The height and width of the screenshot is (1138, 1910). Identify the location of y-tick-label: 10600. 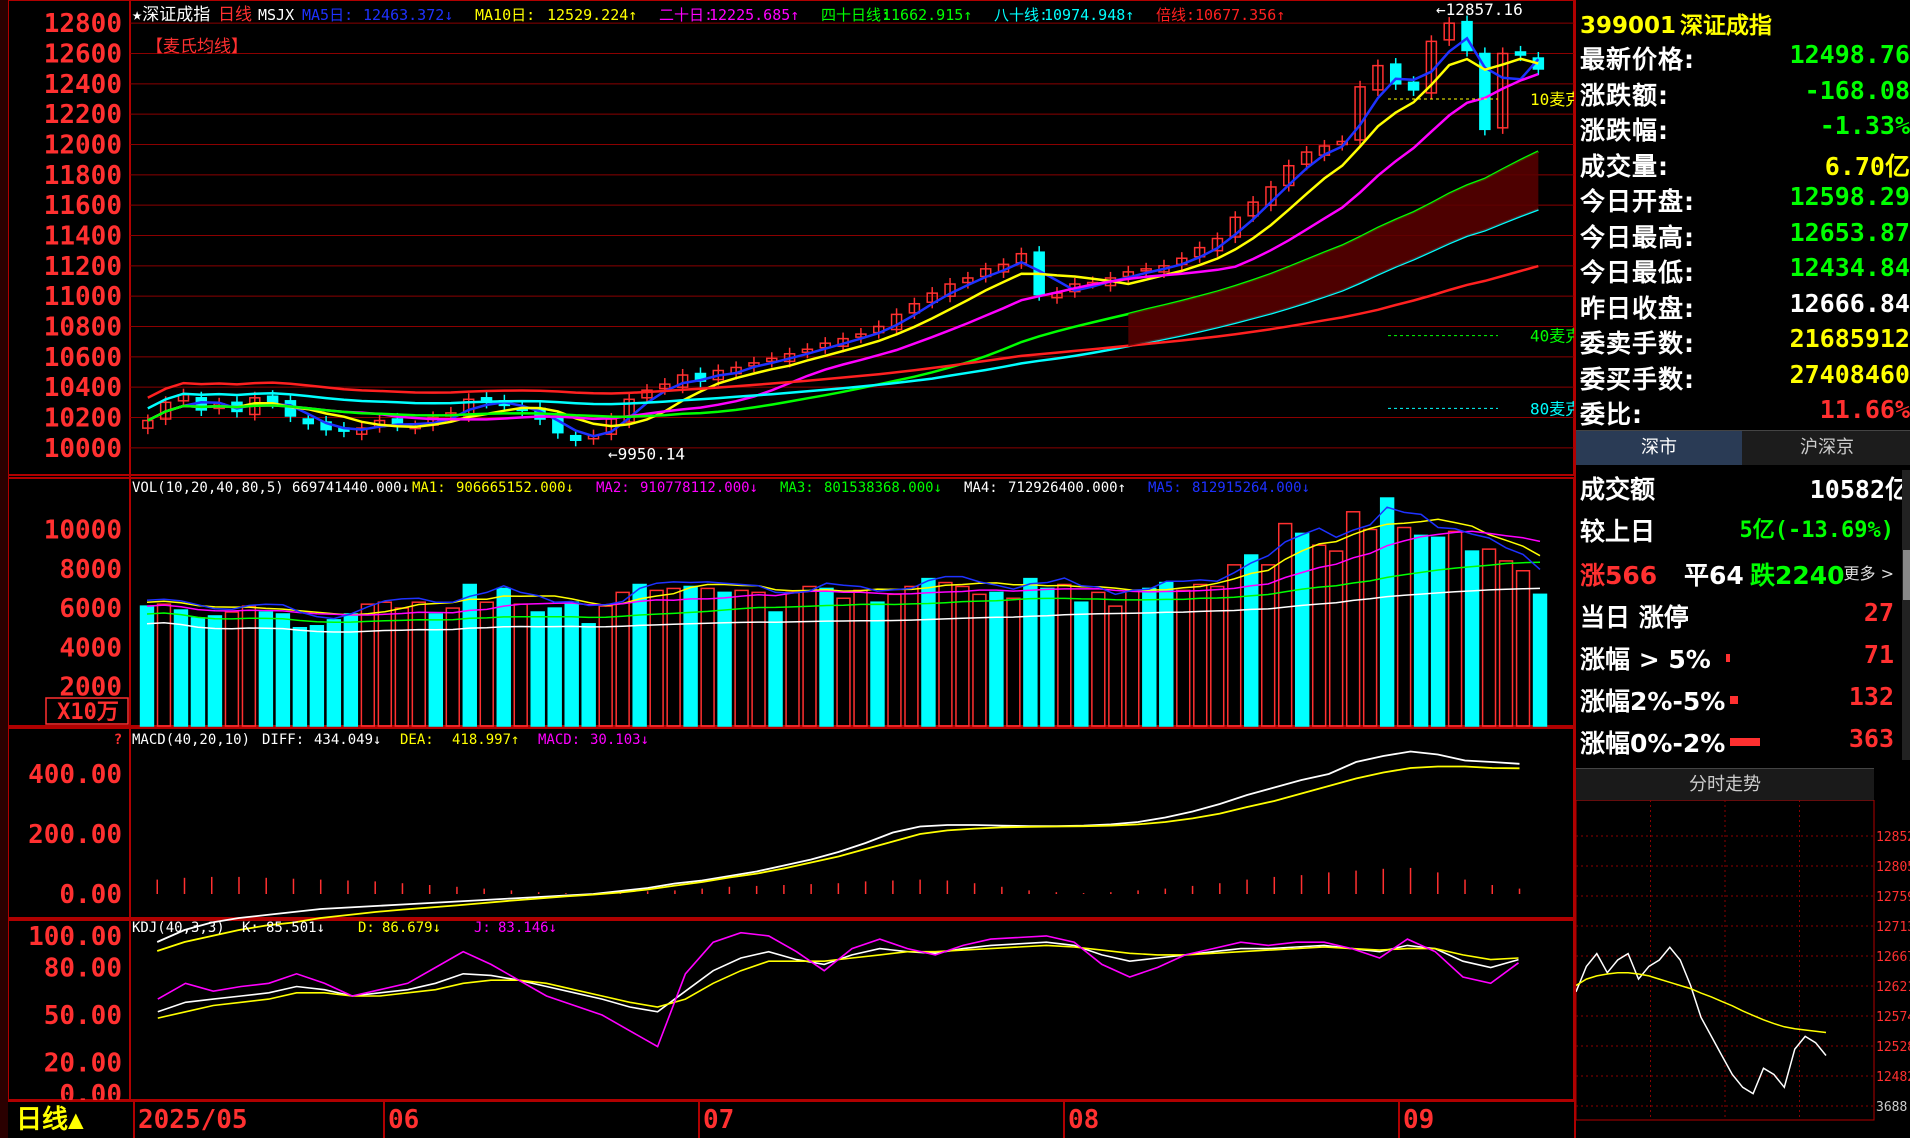
(83, 358).